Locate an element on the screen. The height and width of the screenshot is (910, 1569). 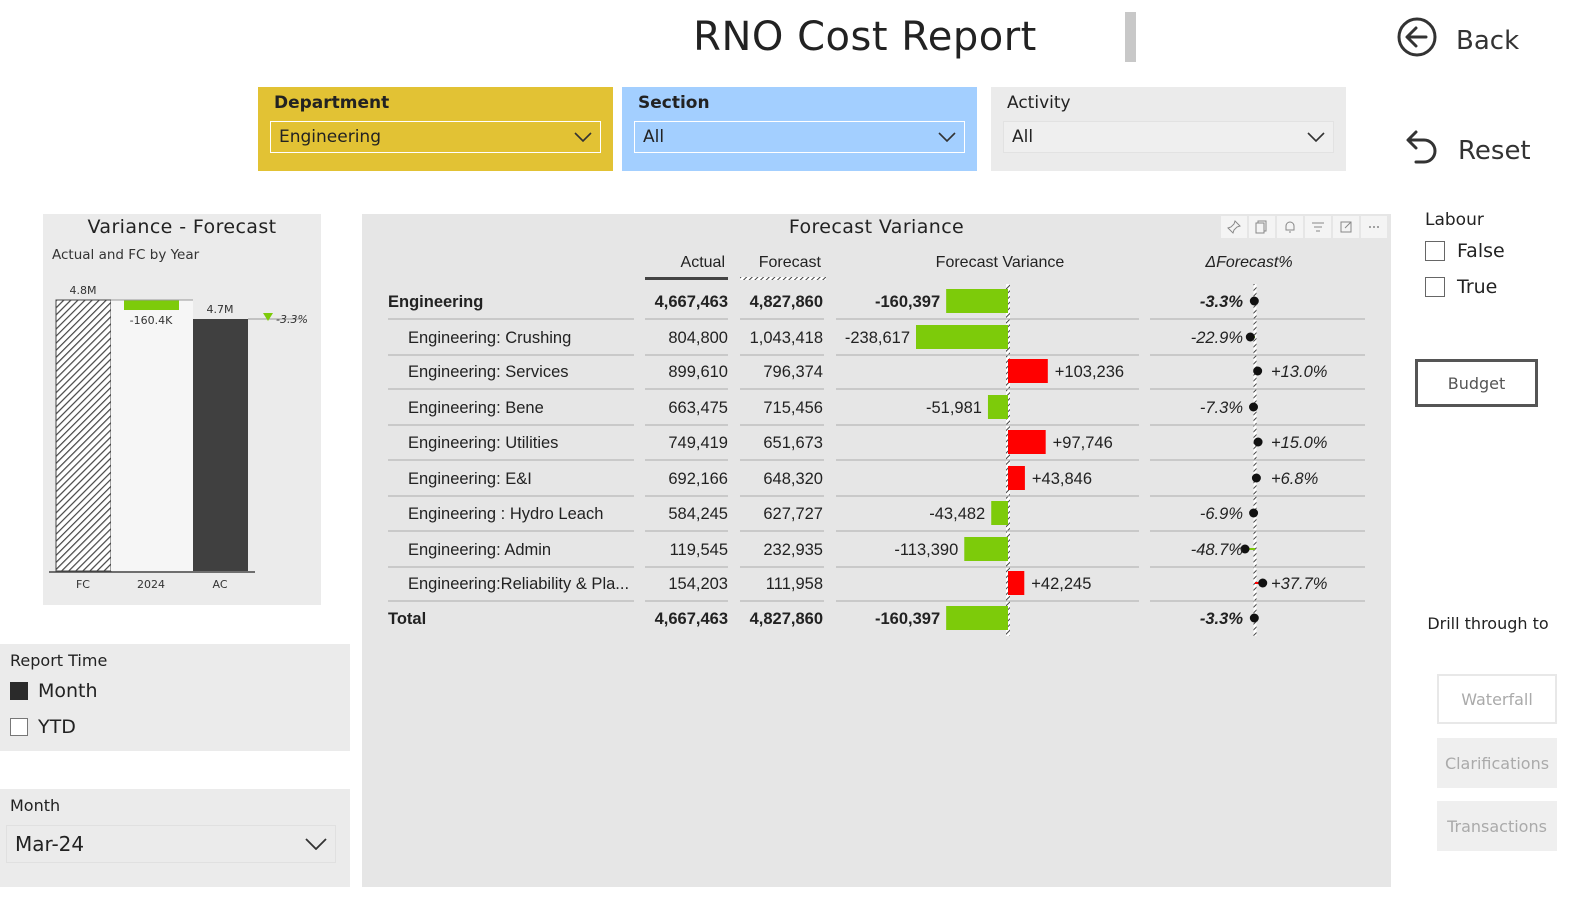
middle-gap is located at coordinates (152, 435).